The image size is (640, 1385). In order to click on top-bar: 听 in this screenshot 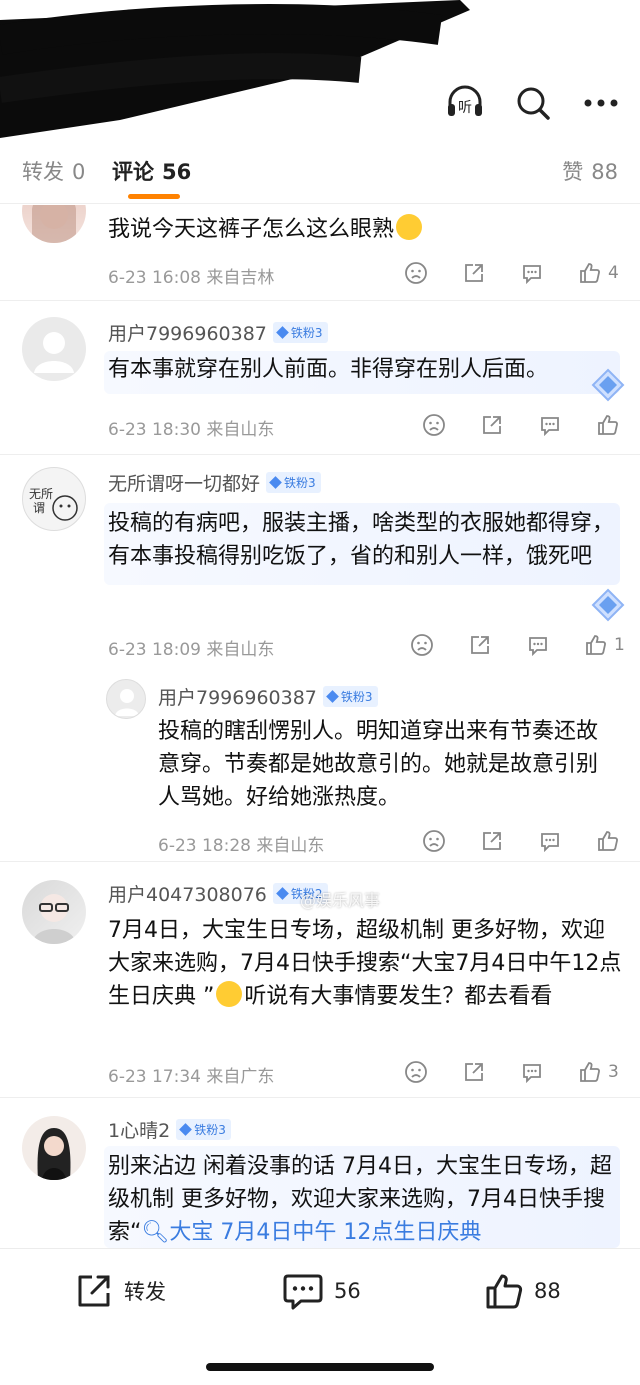, I will do `click(320, 69)`.